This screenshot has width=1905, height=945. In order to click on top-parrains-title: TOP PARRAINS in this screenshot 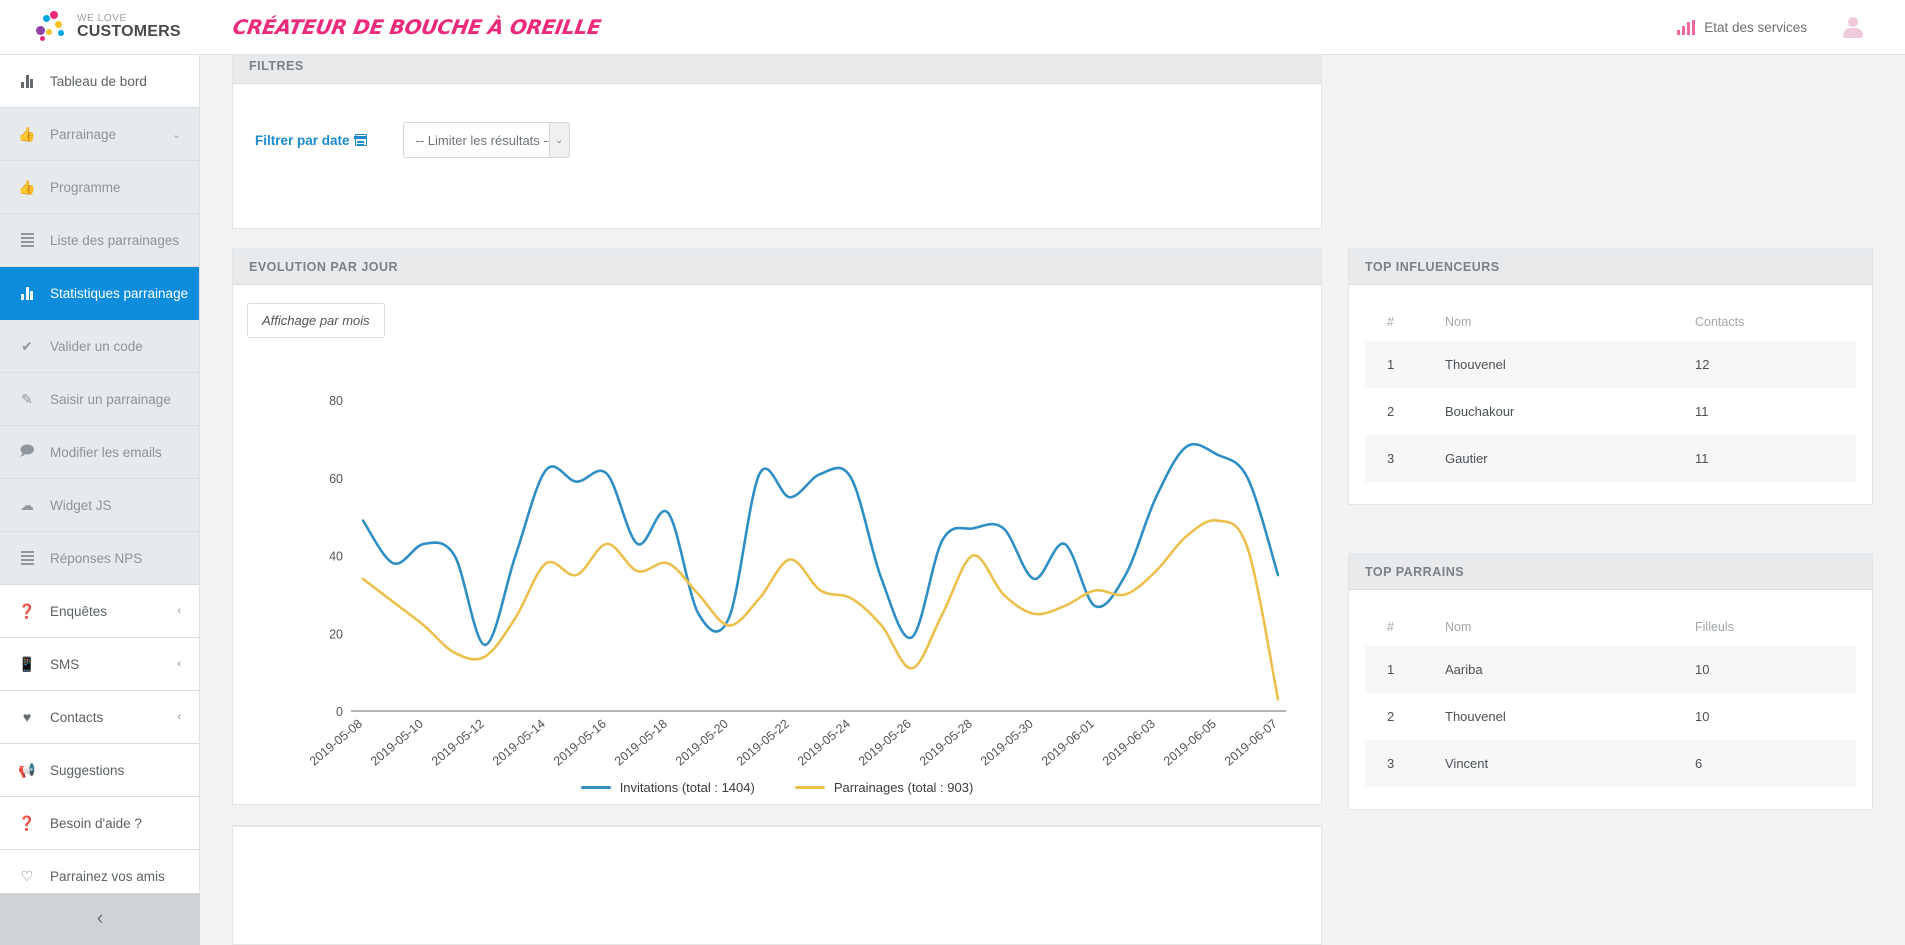, I will do `click(1610, 572)`.